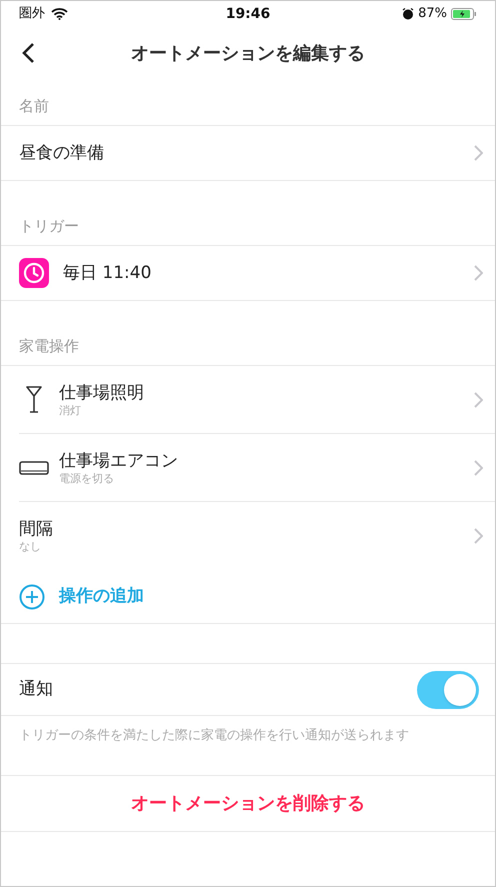 Image resolution: width=496 pixels, height=887 pixels. I want to click on row-label: 毎日 11:40, so click(107, 273).